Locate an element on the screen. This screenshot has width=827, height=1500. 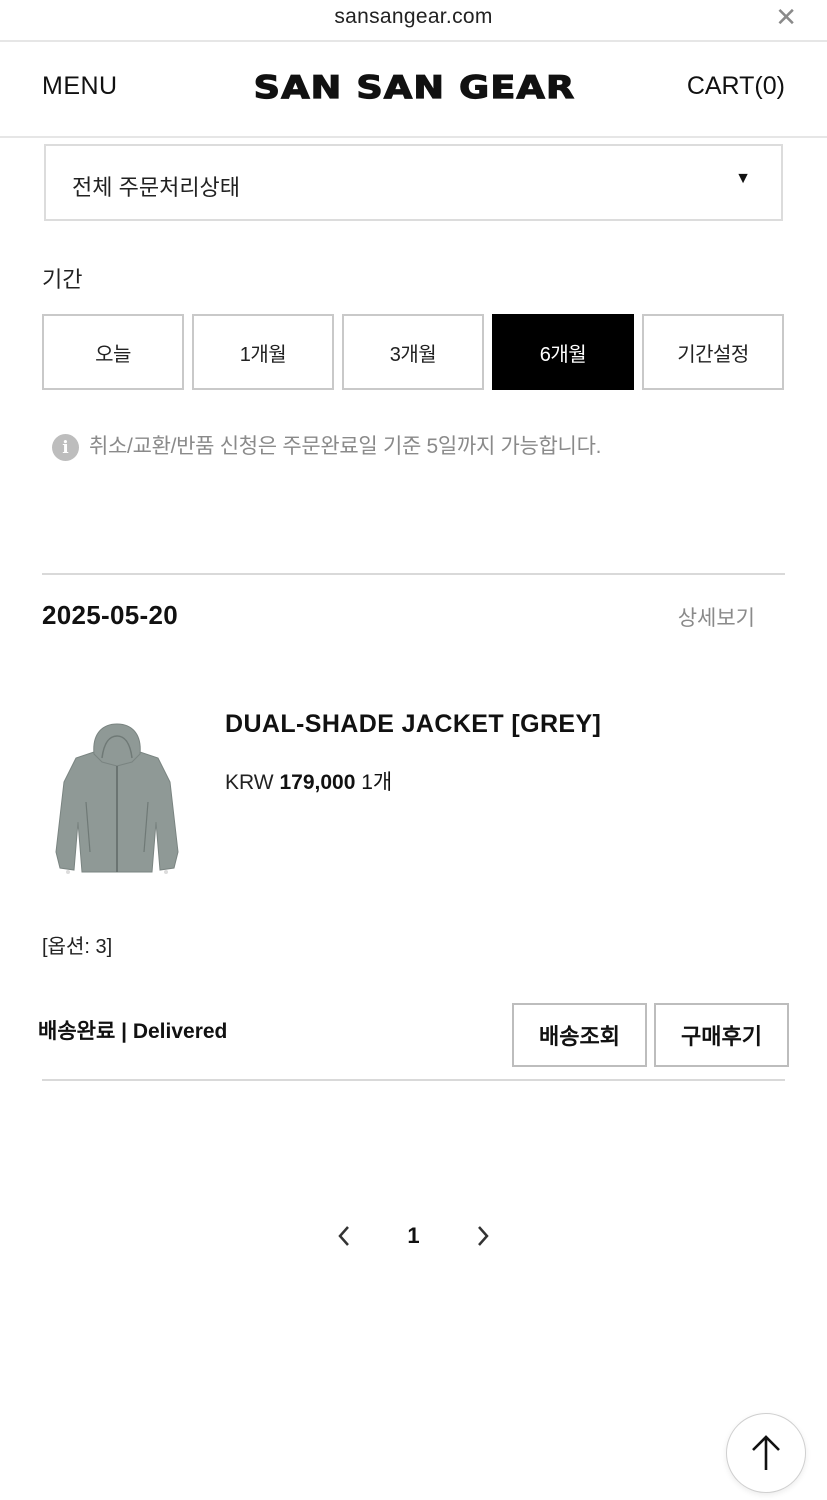
page-number-current: 1 is located at coordinates (413, 1236).